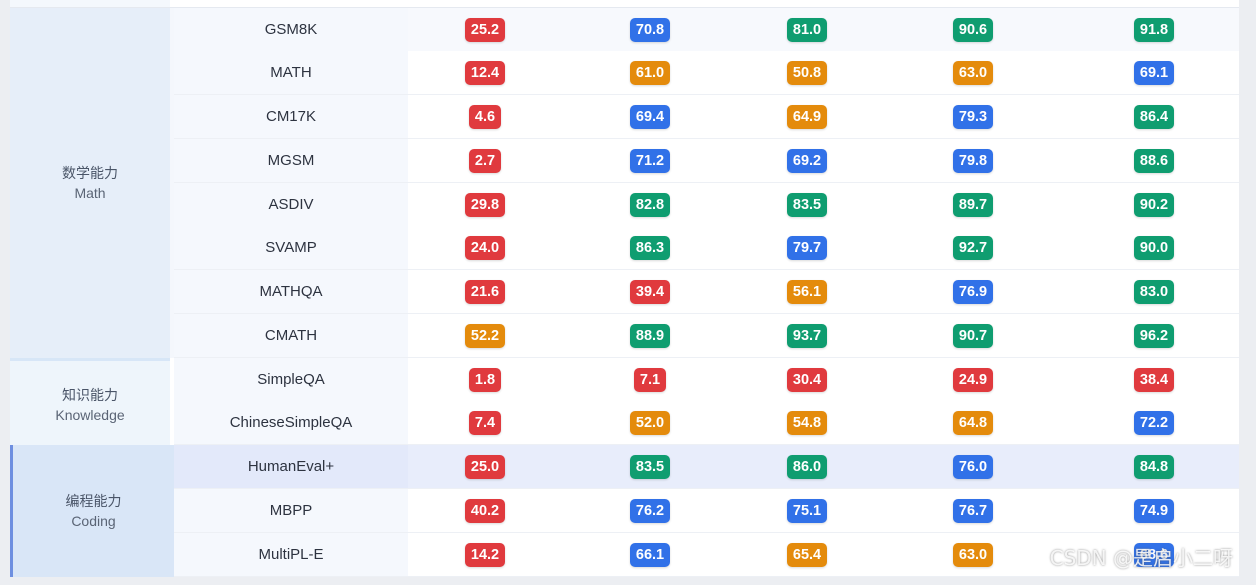  I want to click on score-badge: 38.4, so click(1154, 379).